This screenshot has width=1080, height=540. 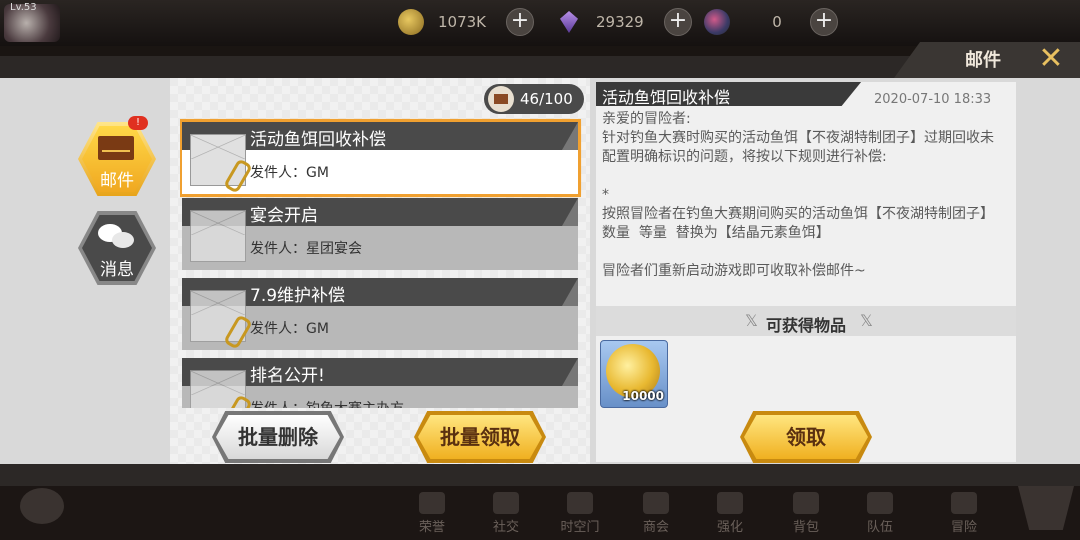 What do you see at coordinates (643, 396) in the screenshot?
I see `reward-quantity: 10000` at bounding box center [643, 396].